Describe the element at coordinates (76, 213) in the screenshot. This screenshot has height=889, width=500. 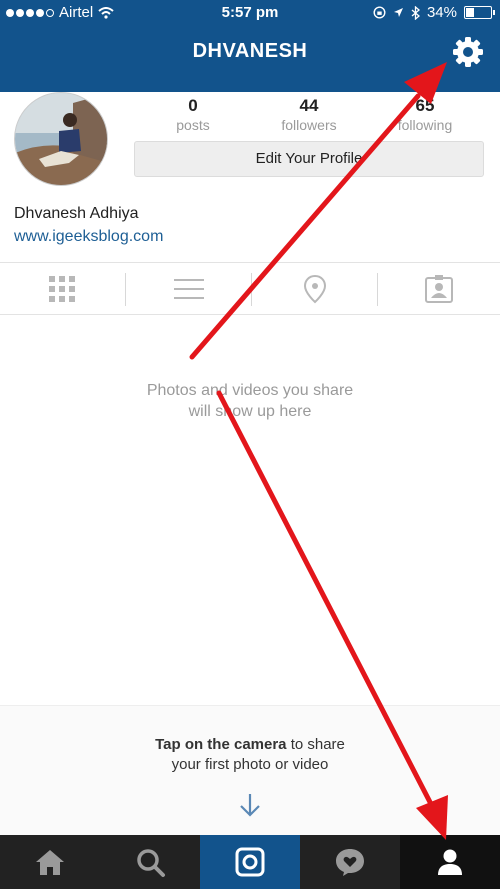
I see `profile-full-name: Dhvanesh Adhiya` at that location.